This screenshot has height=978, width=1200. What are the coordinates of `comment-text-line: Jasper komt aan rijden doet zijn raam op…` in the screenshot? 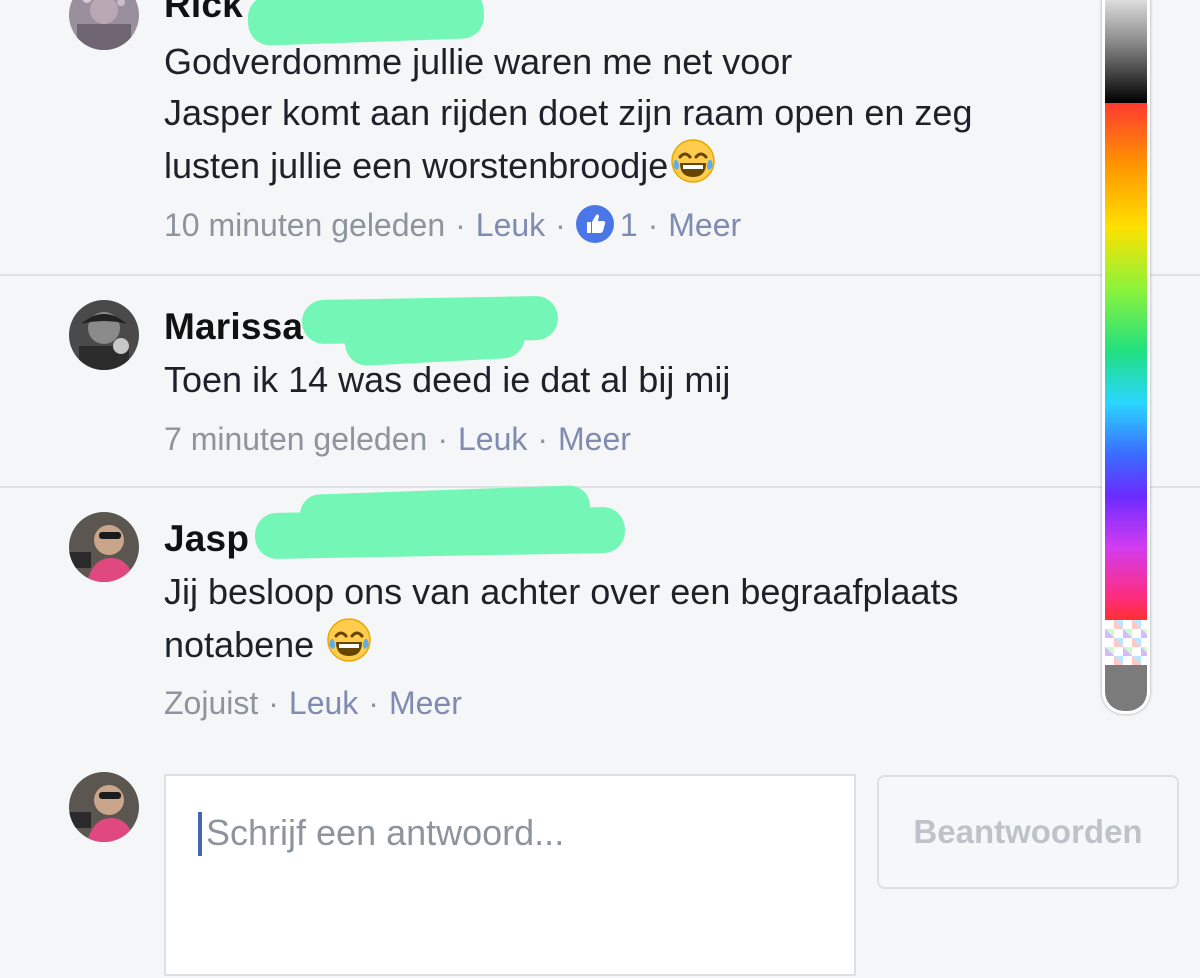 It's located at (568, 112).